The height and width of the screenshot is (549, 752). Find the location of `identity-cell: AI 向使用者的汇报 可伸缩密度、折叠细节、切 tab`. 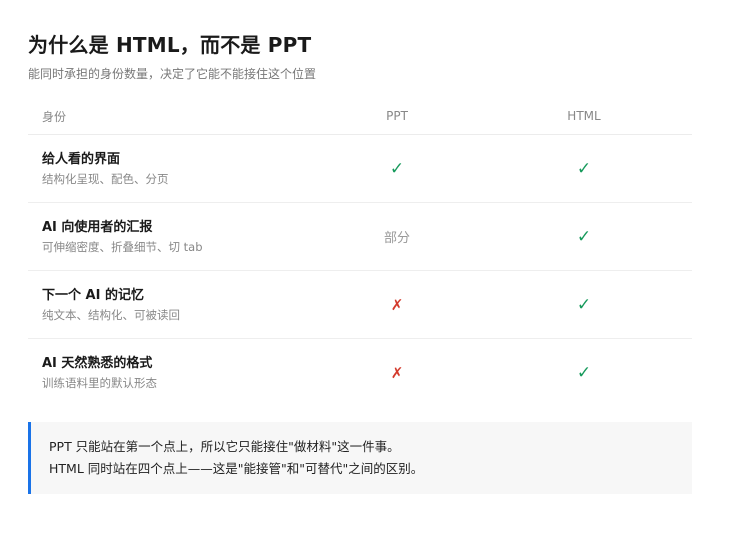

identity-cell: AI 向使用者的汇报 可伸缩密度、折叠细节、切 tab is located at coordinates (163, 237).